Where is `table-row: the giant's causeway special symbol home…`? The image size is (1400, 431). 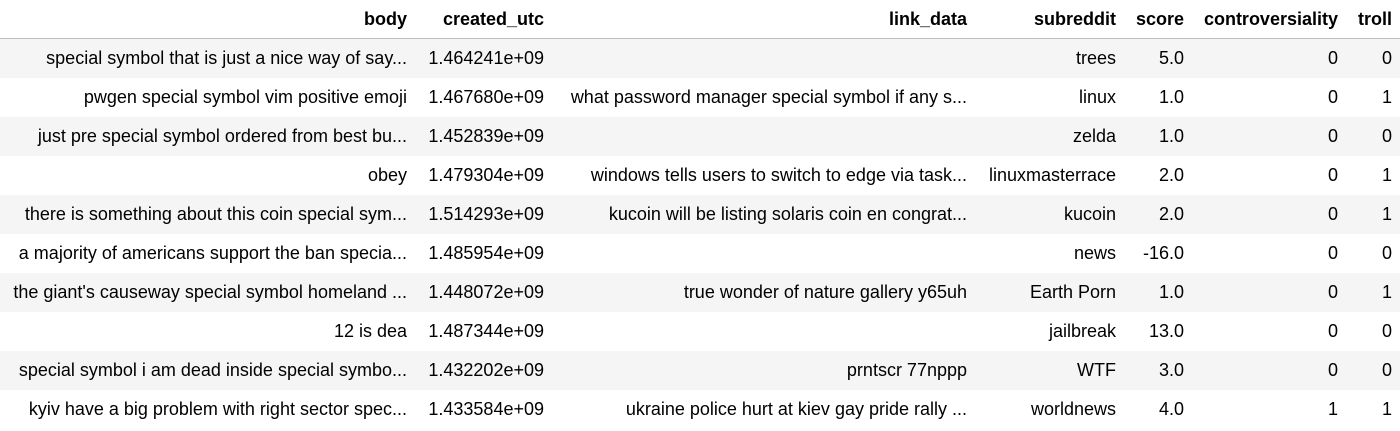 table-row: the giant's causeway special symbol home… is located at coordinates (700, 292).